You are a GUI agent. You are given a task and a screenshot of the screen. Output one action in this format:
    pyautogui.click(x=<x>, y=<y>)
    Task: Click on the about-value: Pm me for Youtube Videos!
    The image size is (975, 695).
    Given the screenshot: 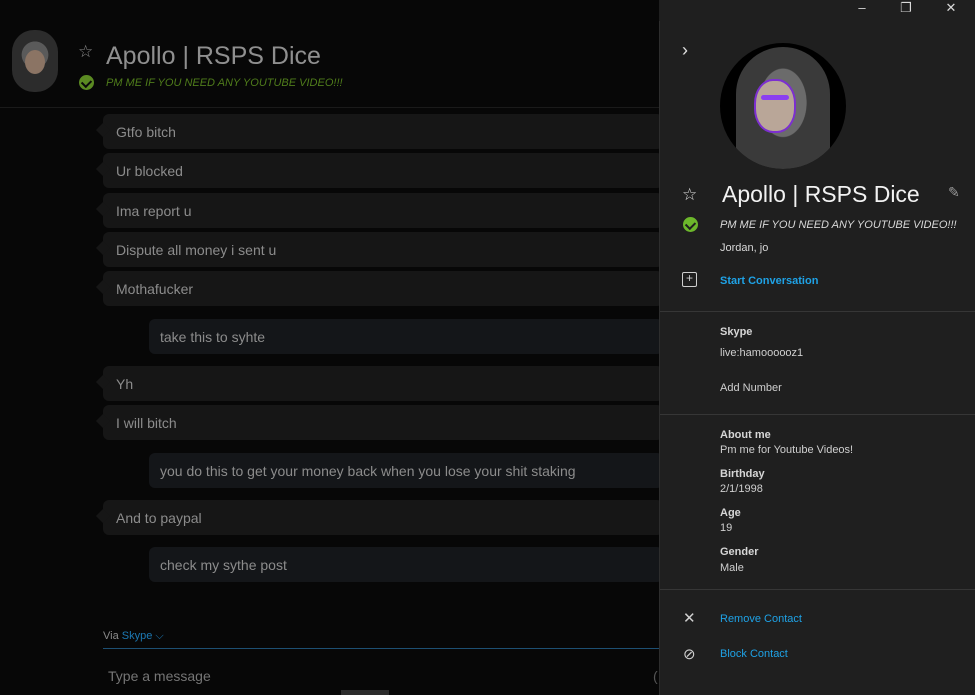 What is the action you would take?
    pyautogui.click(x=787, y=450)
    